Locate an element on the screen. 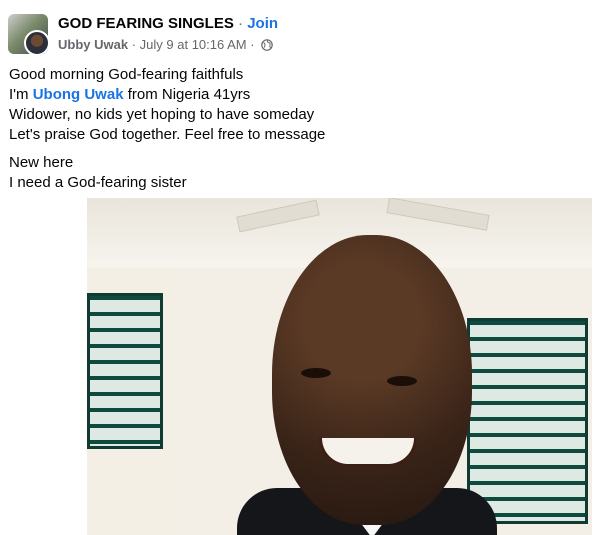 This screenshot has height=535, width=595. group-title-line: GOD FEARING SINGLES · Join is located at coordinates (168, 23).